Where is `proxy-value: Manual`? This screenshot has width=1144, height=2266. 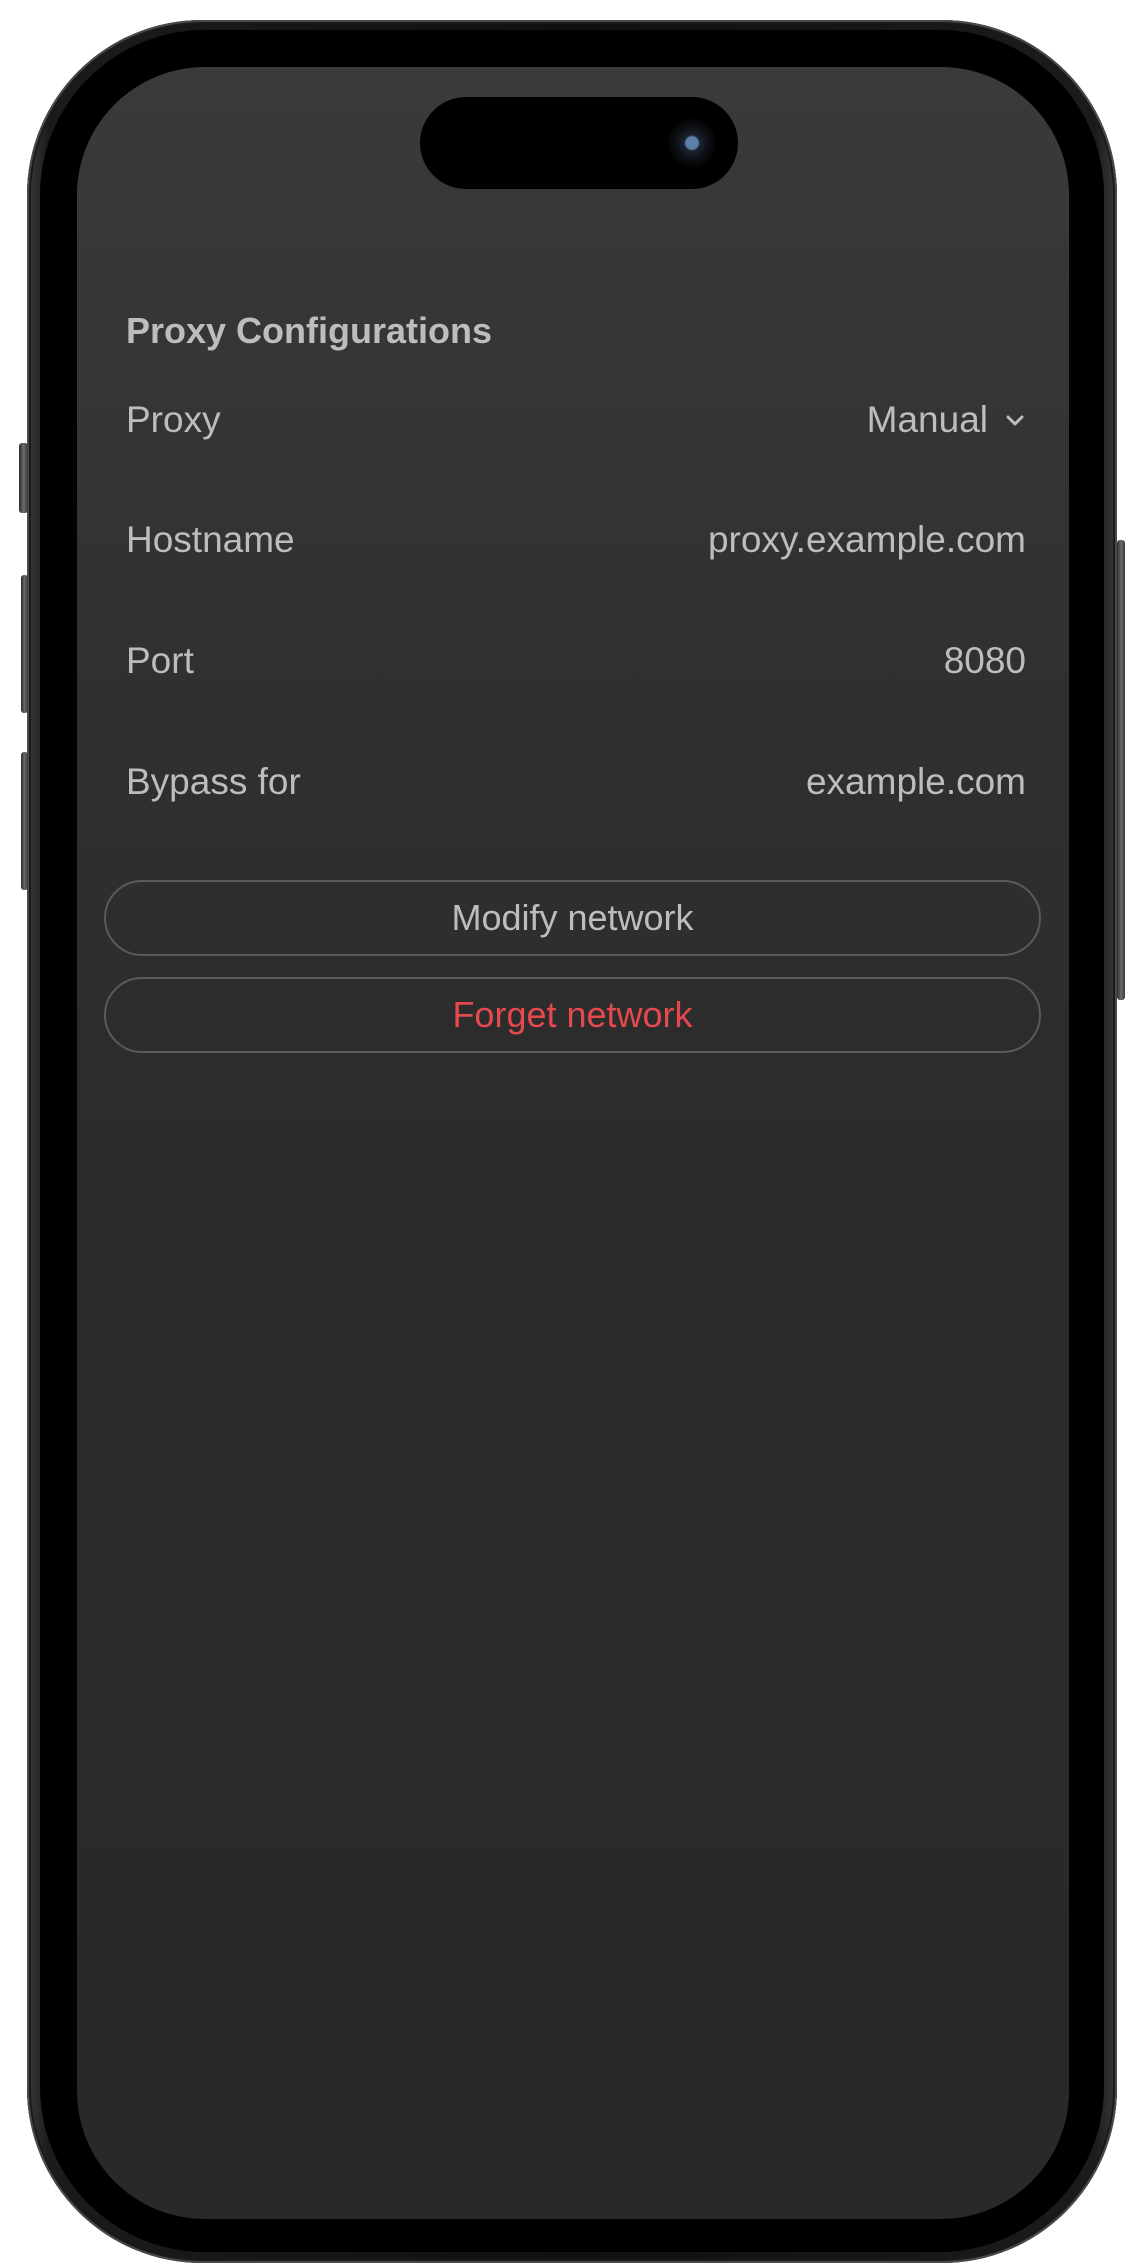 proxy-value: Manual is located at coordinates (927, 419).